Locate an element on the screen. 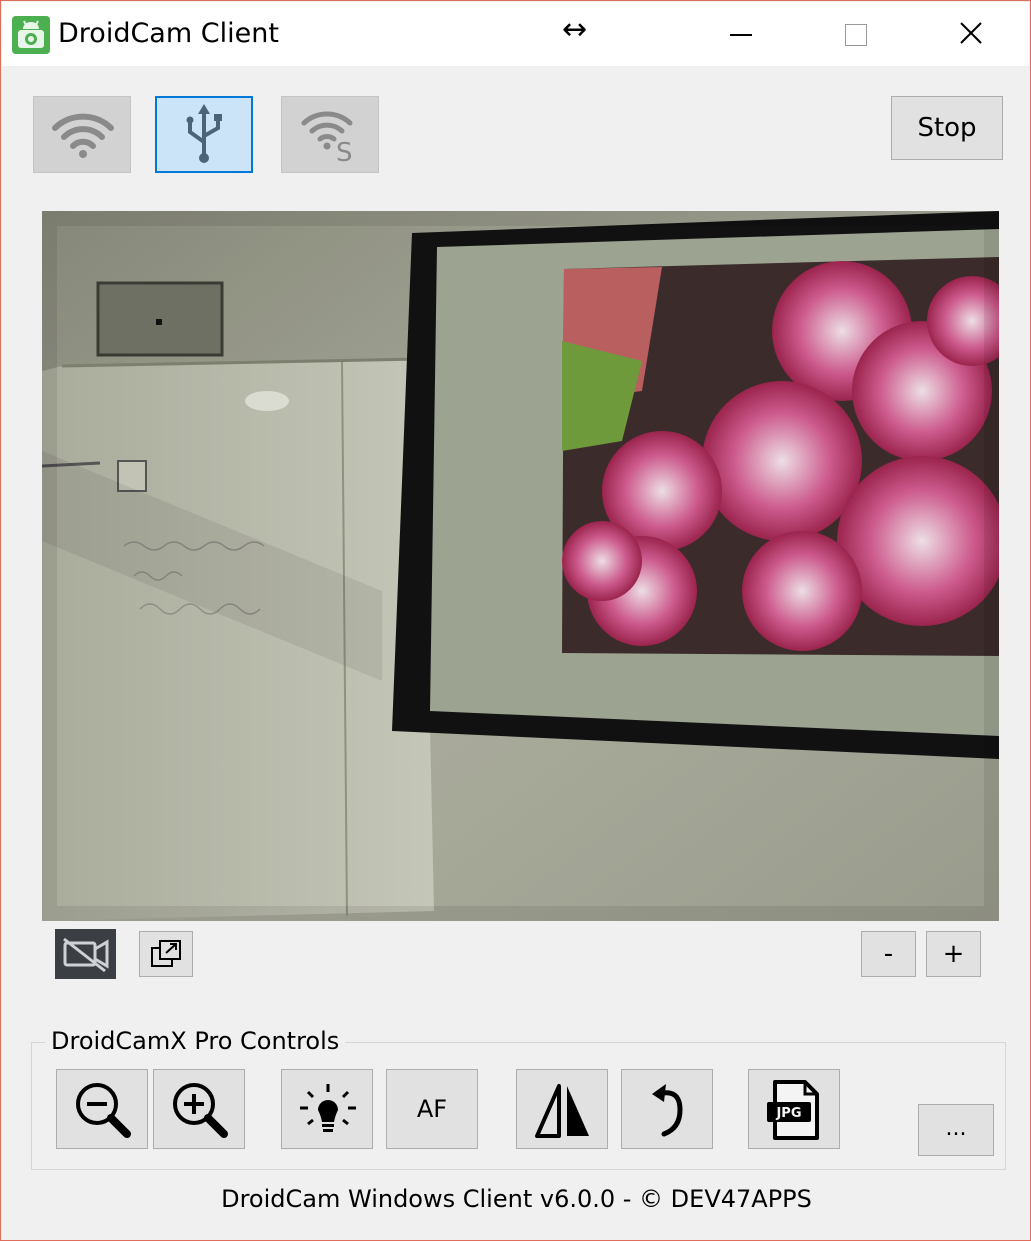 The height and width of the screenshot is (1241, 1031). jpg-file-icon: JPG is located at coordinates (793, 1110).